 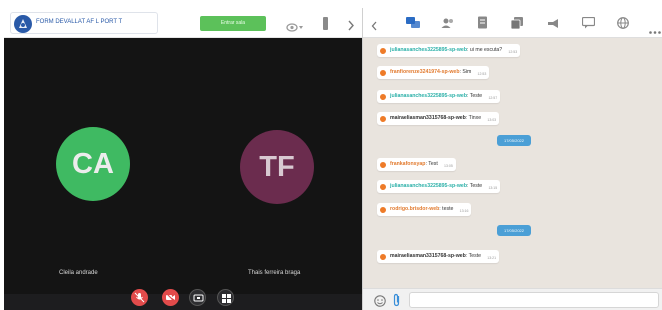 I want to click on chat-message: rodrigo.brisdor-web: teste 13:16, so click(x=424, y=209).